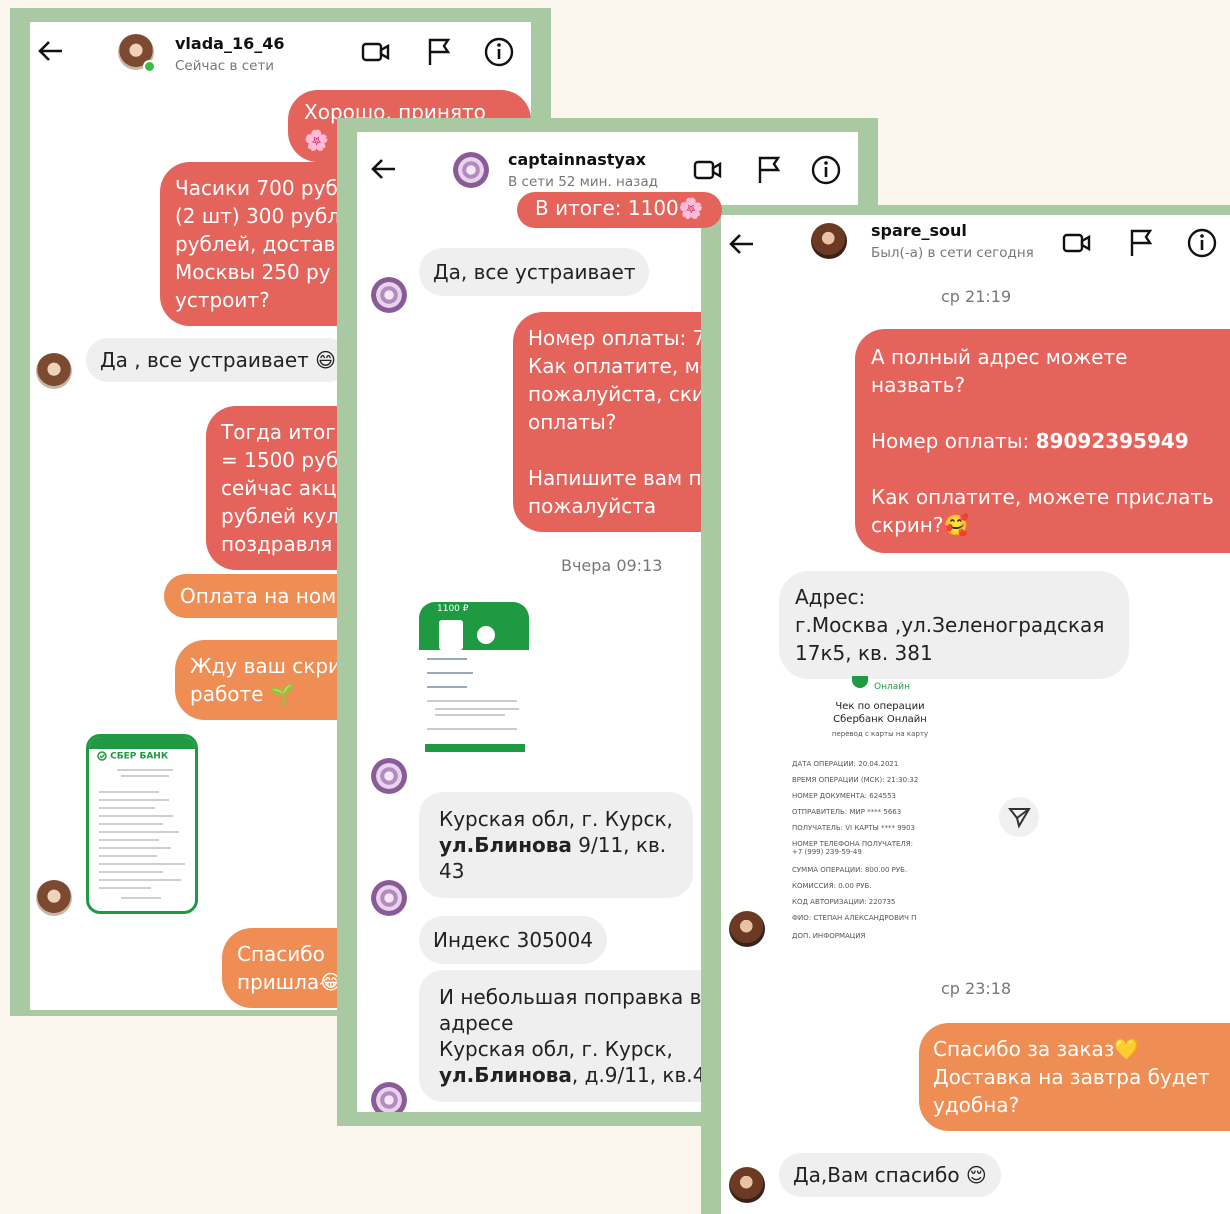  What do you see at coordinates (832, 886) in the screenshot?
I see `receipt-row: КОМИССИЯ: 0.00 РУБ.` at bounding box center [832, 886].